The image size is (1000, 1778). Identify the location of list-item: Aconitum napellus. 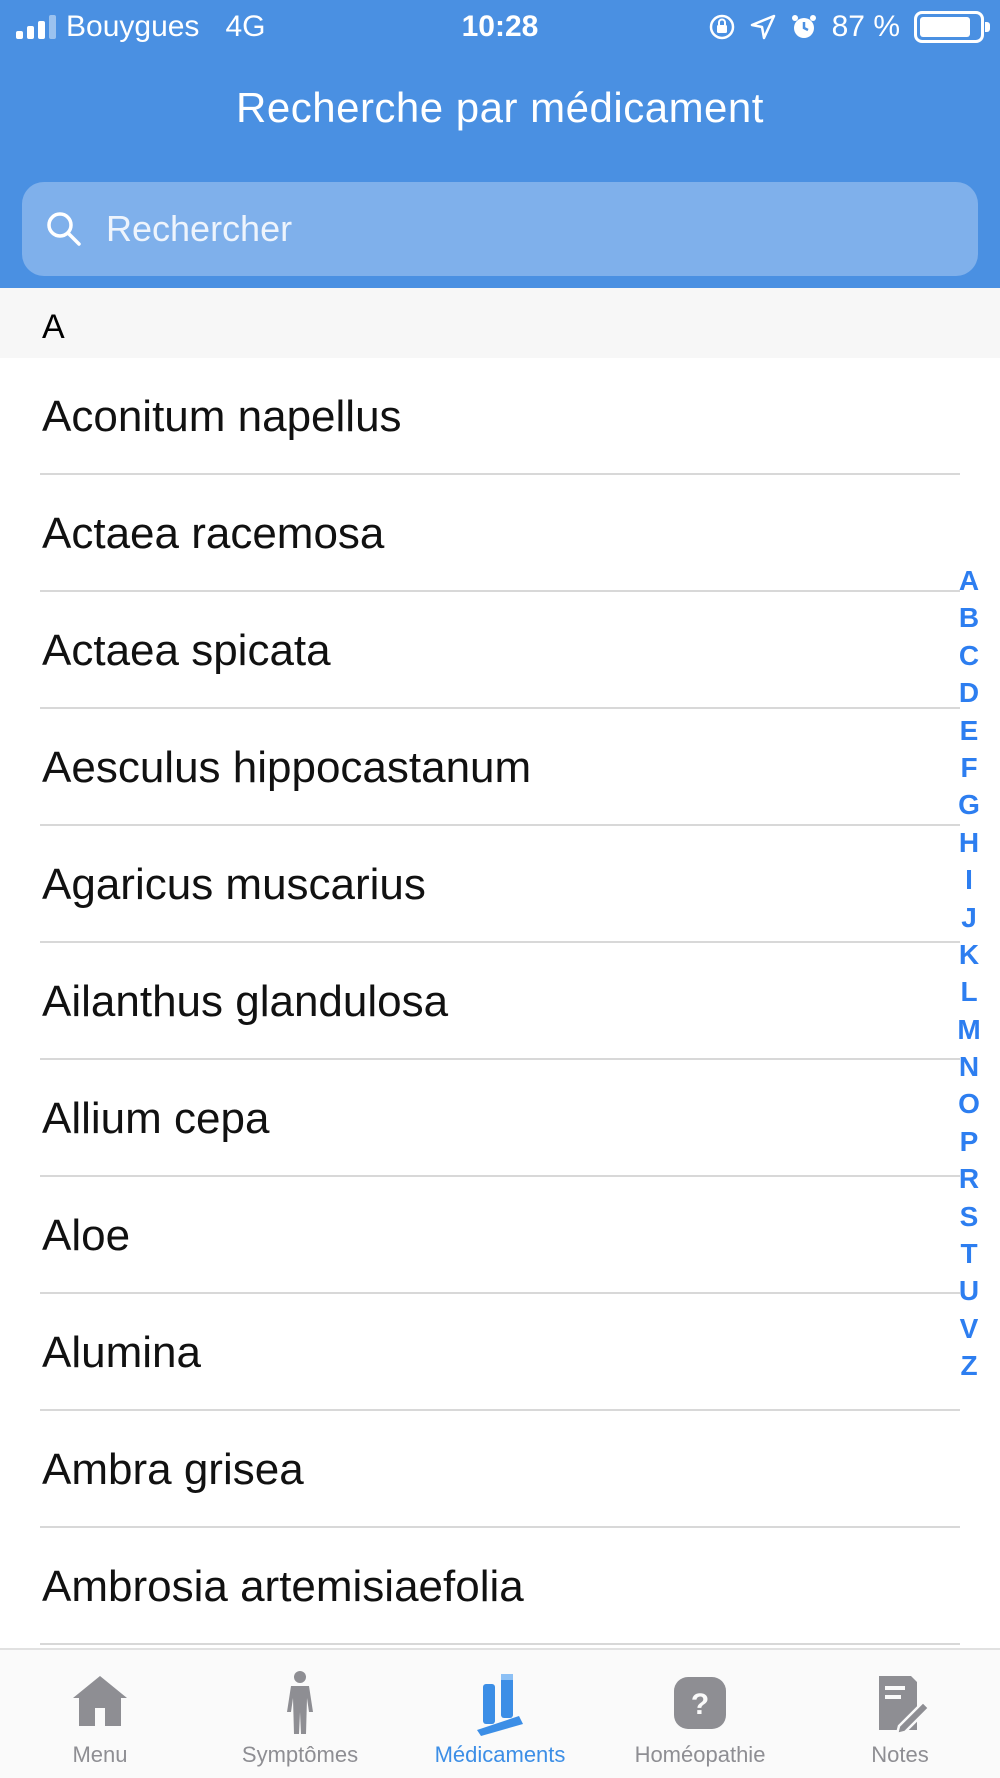
(500, 416).